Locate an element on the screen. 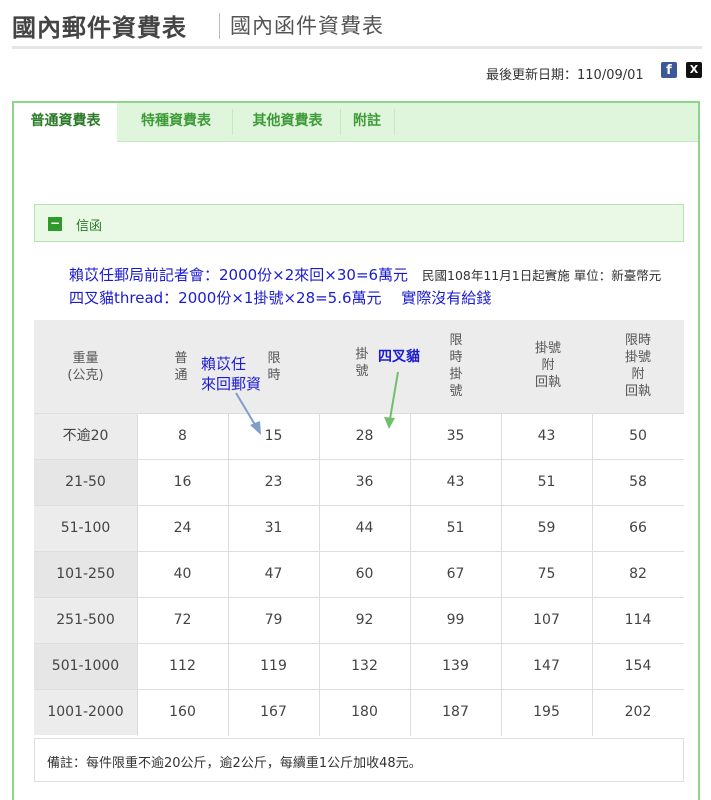 The height and width of the screenshot is (800, 711). page-header: 國內郵件資費表 國內函件資費表 is located at coordinates (357, 28).